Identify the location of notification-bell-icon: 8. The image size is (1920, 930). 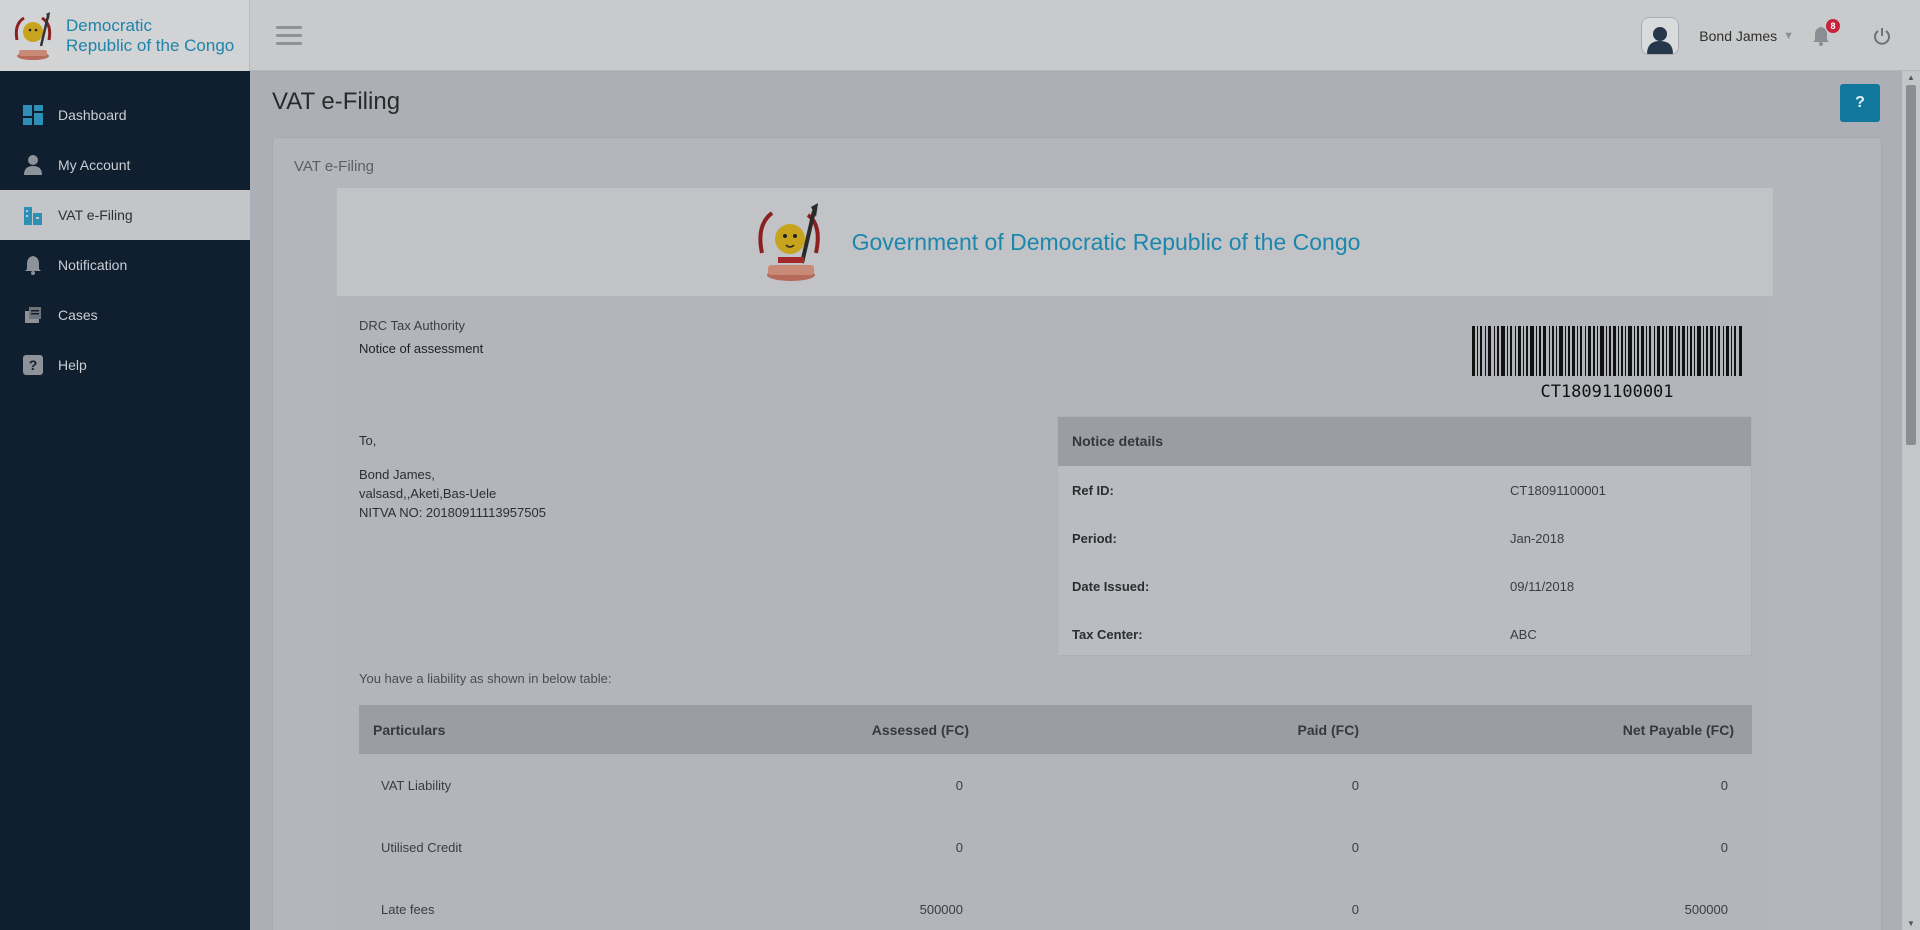
(1825, 32).